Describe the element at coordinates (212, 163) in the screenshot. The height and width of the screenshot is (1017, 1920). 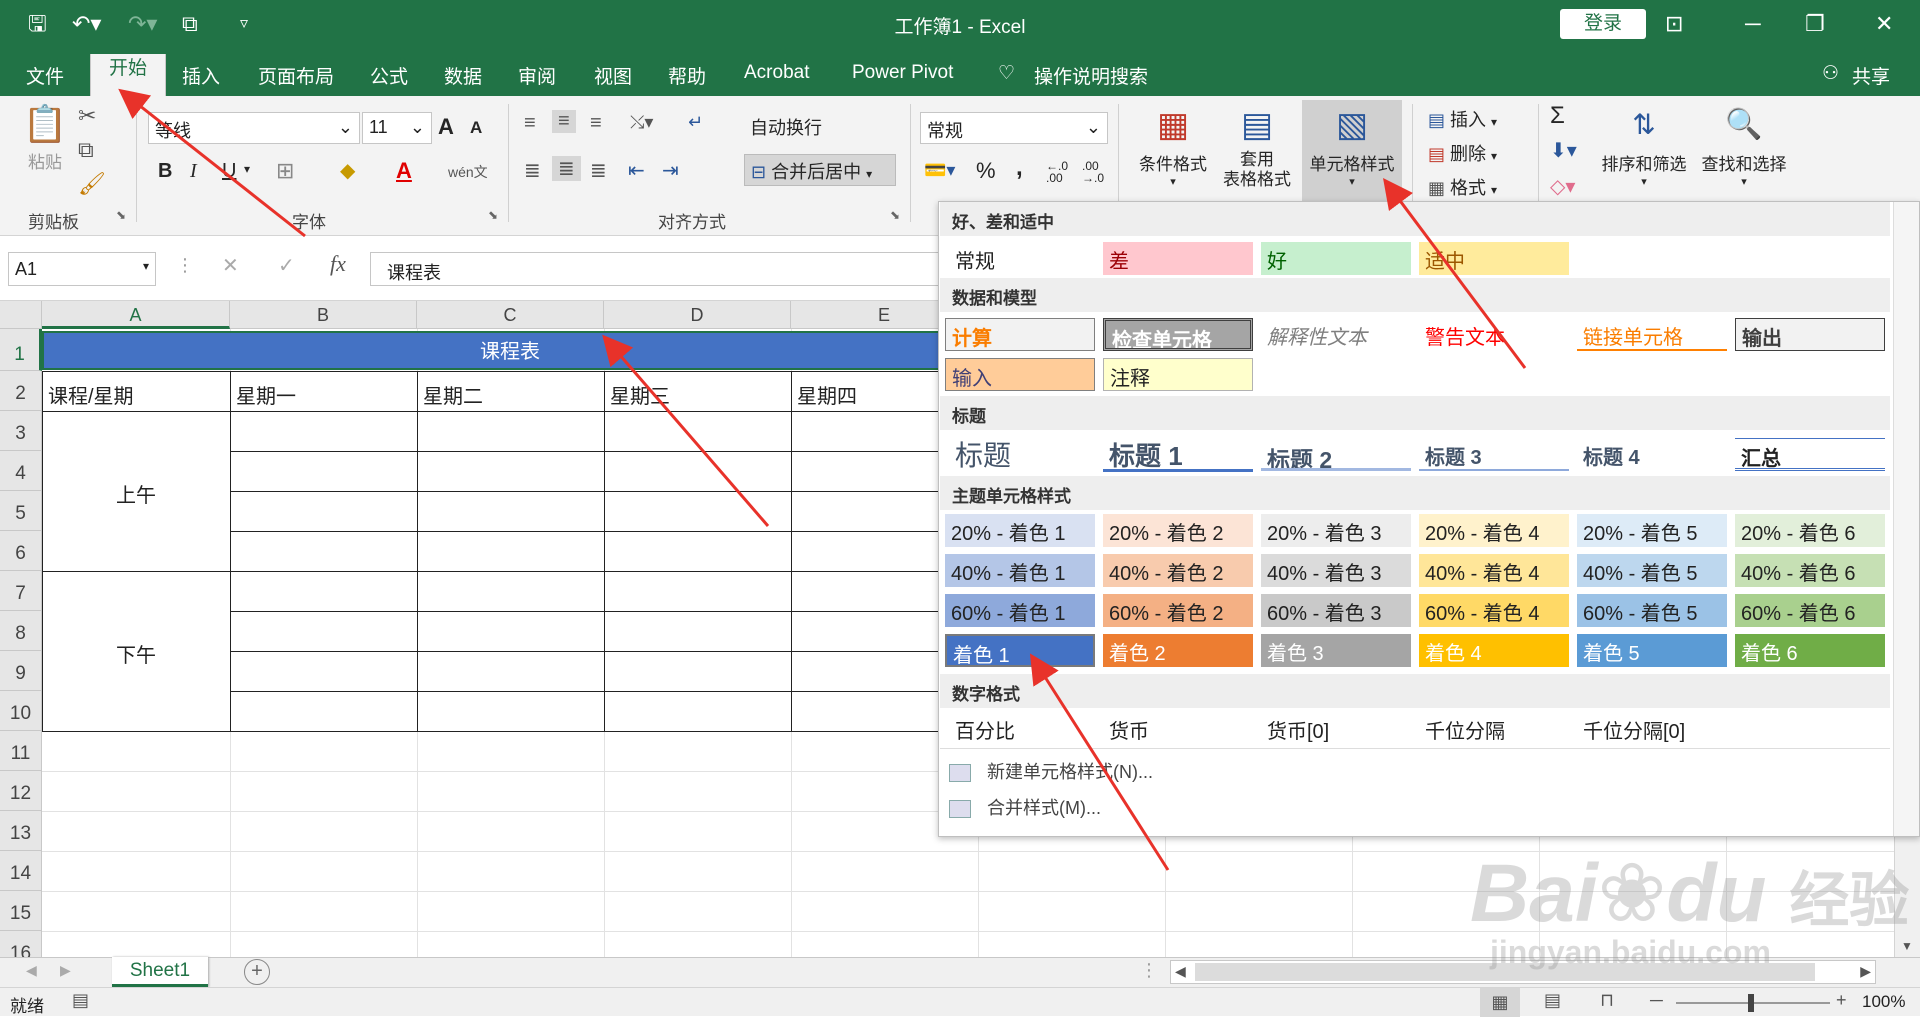
I see `arrow-to-home-tab` at that location.